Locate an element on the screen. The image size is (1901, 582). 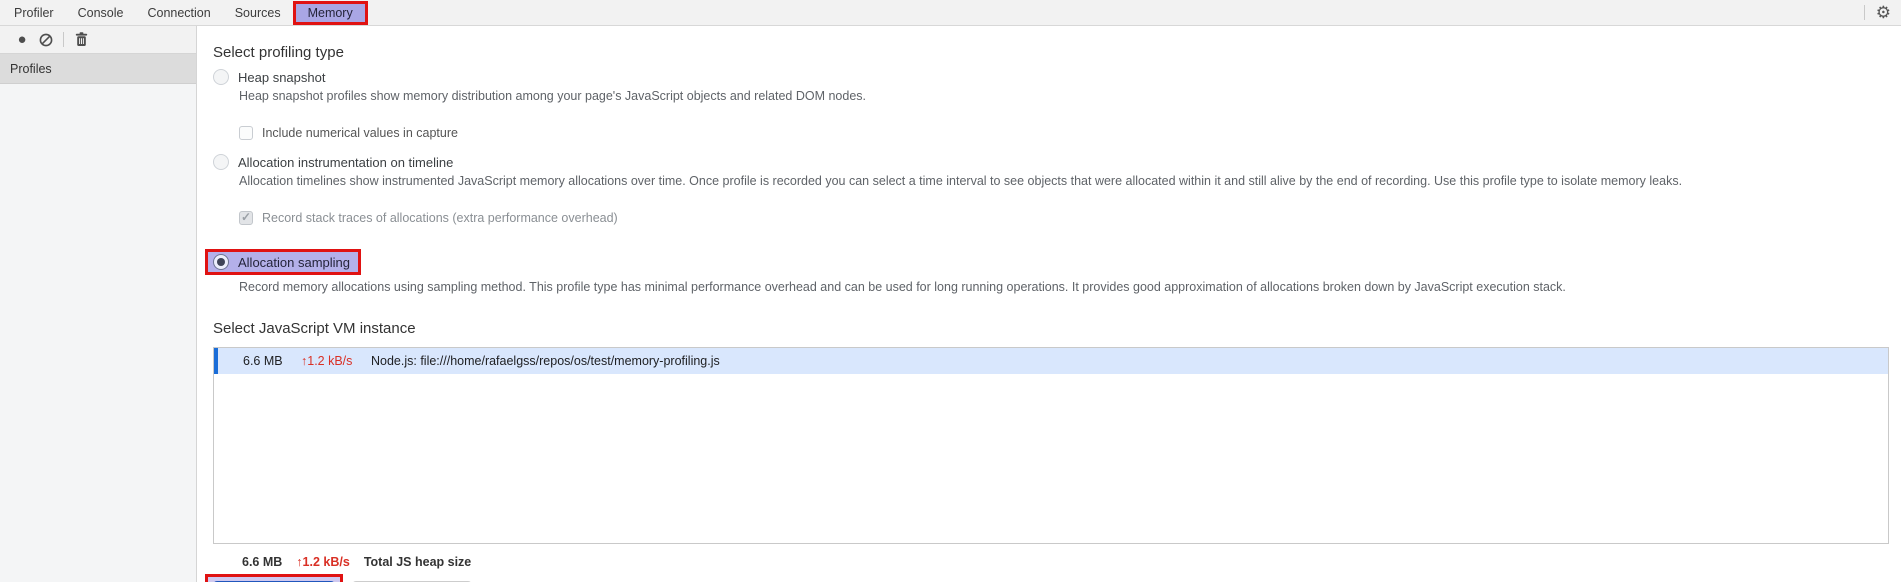
annotation-box-allocation-sampling: Allocation sampling is located at coordinates (283, 262).